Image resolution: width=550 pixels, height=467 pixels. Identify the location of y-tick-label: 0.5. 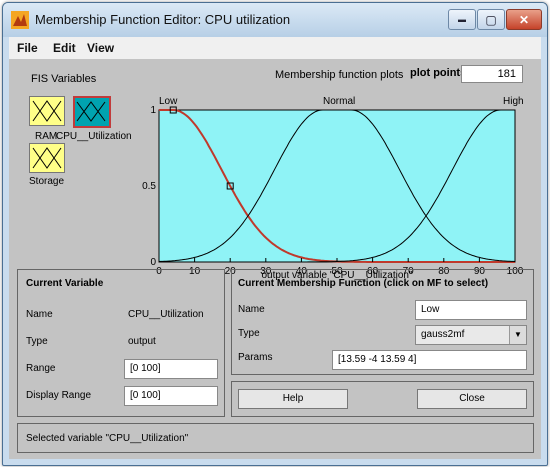
(149, 186).